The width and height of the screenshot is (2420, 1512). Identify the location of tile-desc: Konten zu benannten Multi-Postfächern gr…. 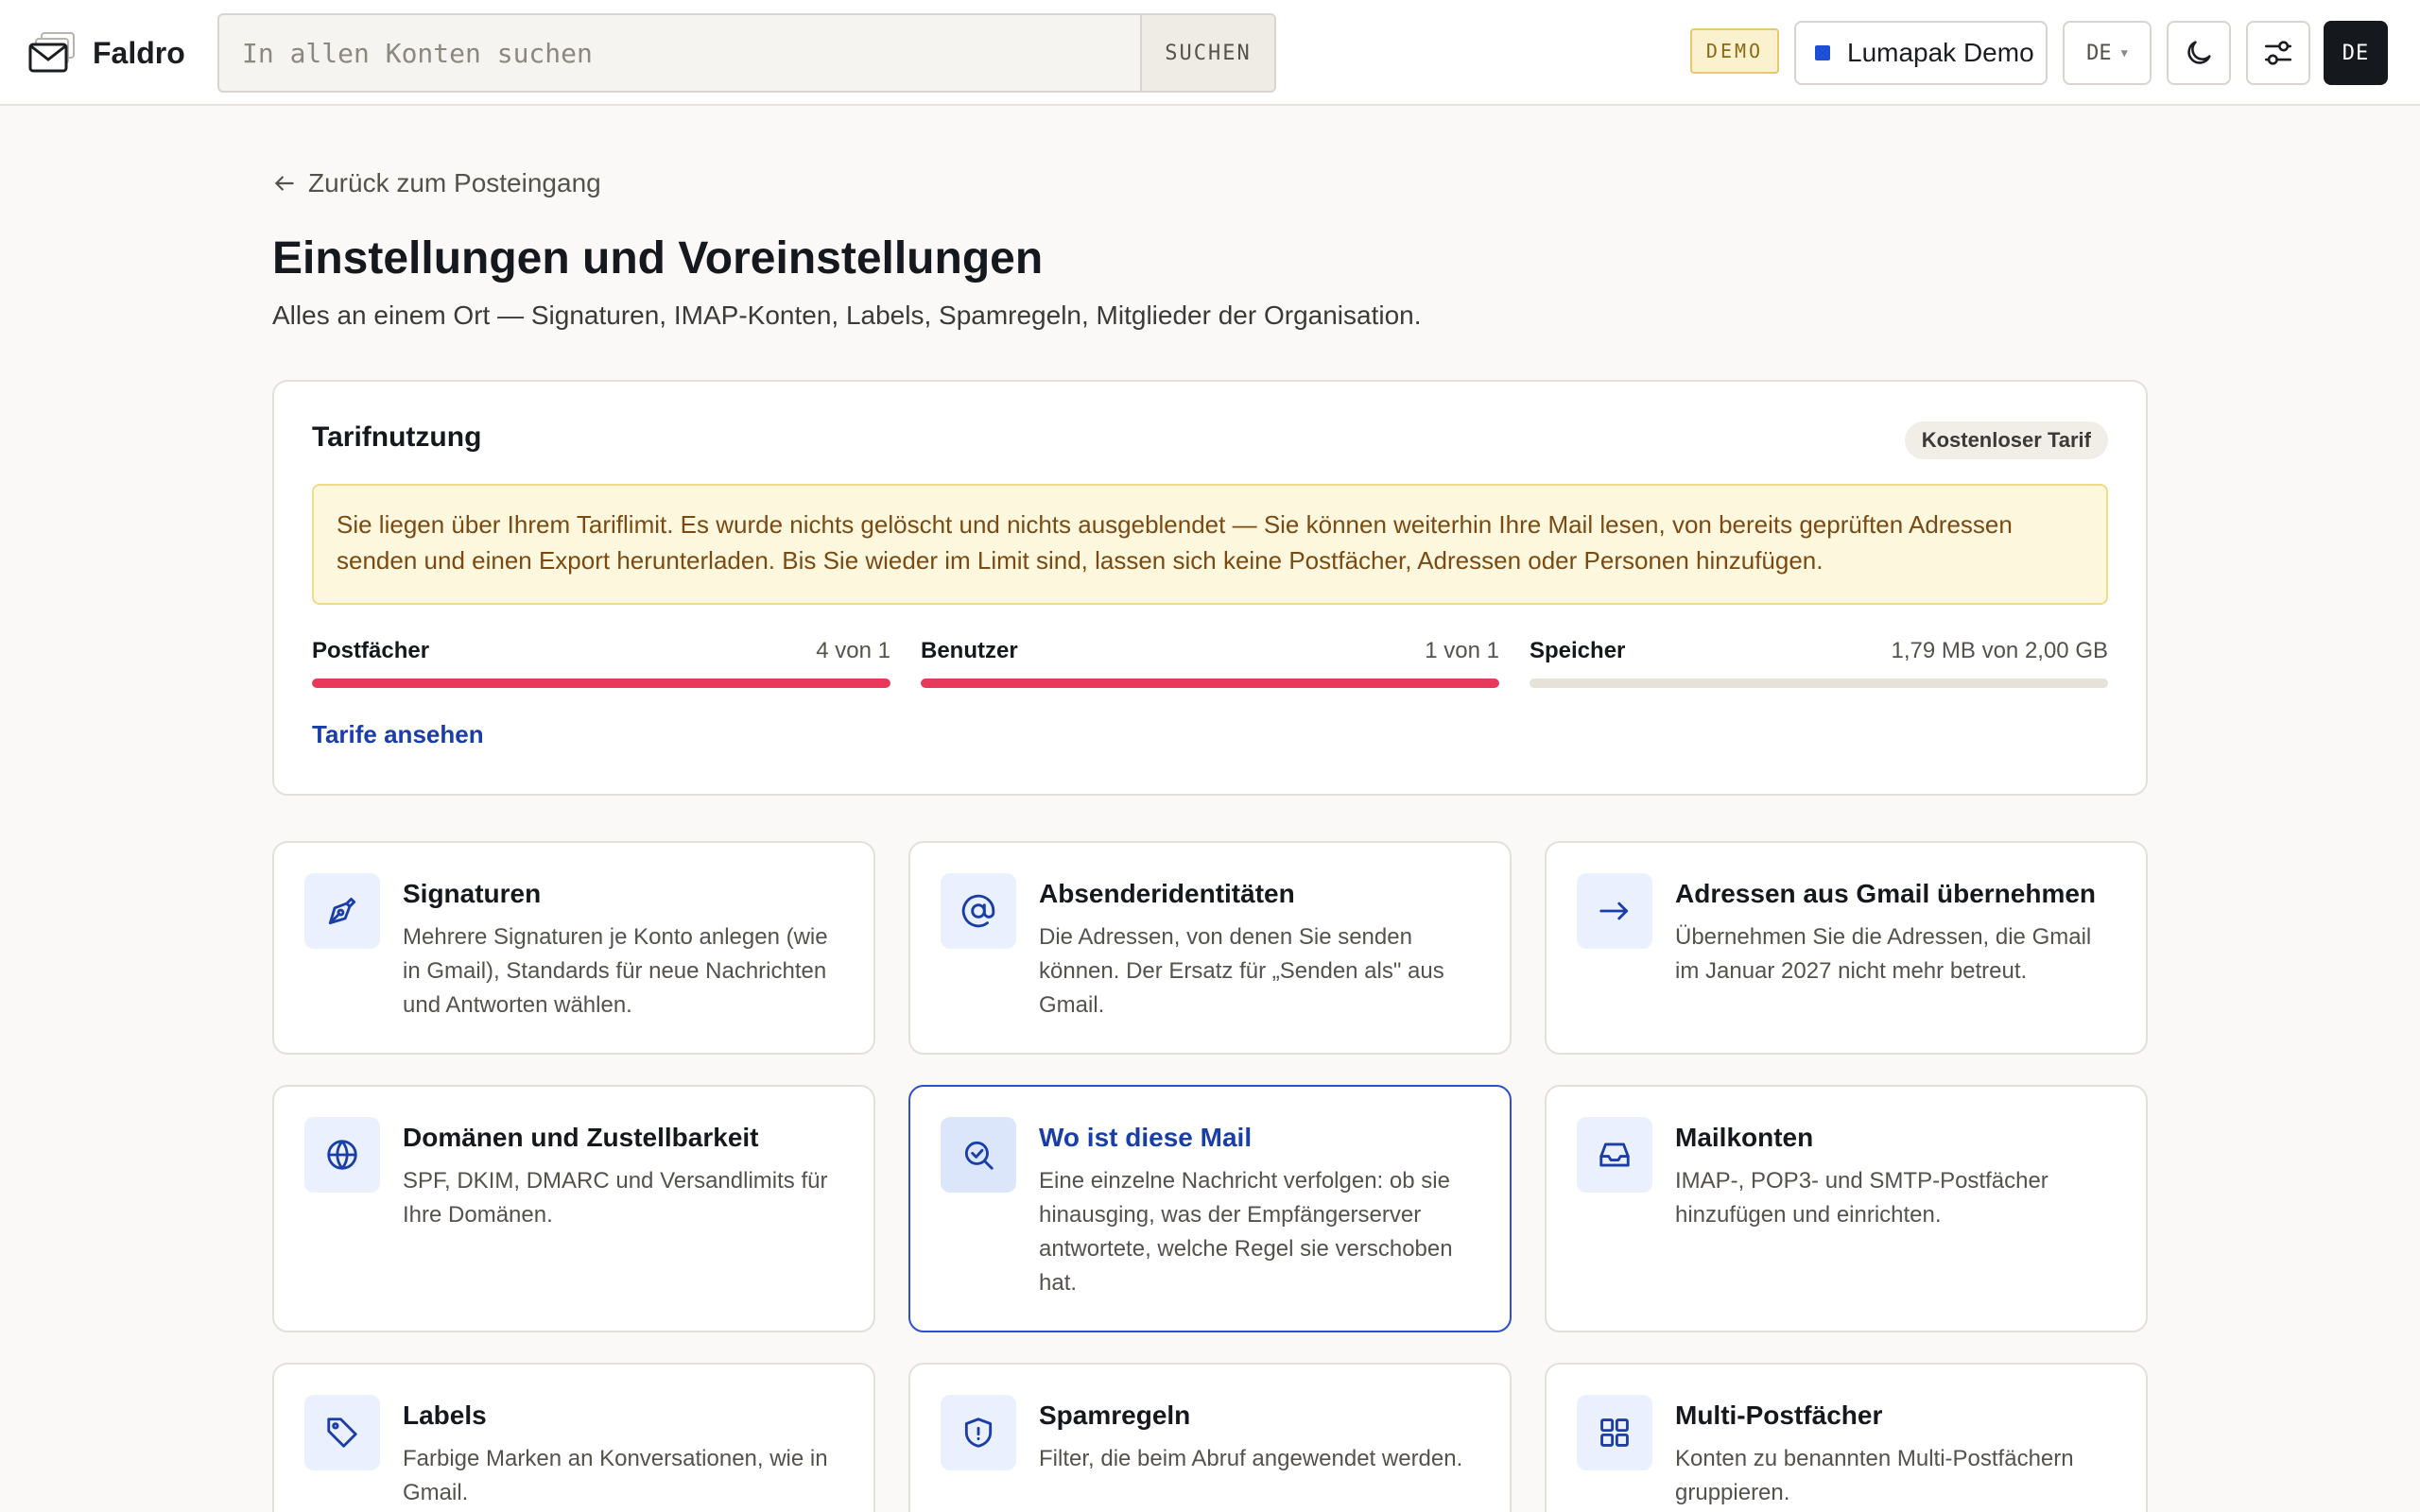
(1874, 1475).